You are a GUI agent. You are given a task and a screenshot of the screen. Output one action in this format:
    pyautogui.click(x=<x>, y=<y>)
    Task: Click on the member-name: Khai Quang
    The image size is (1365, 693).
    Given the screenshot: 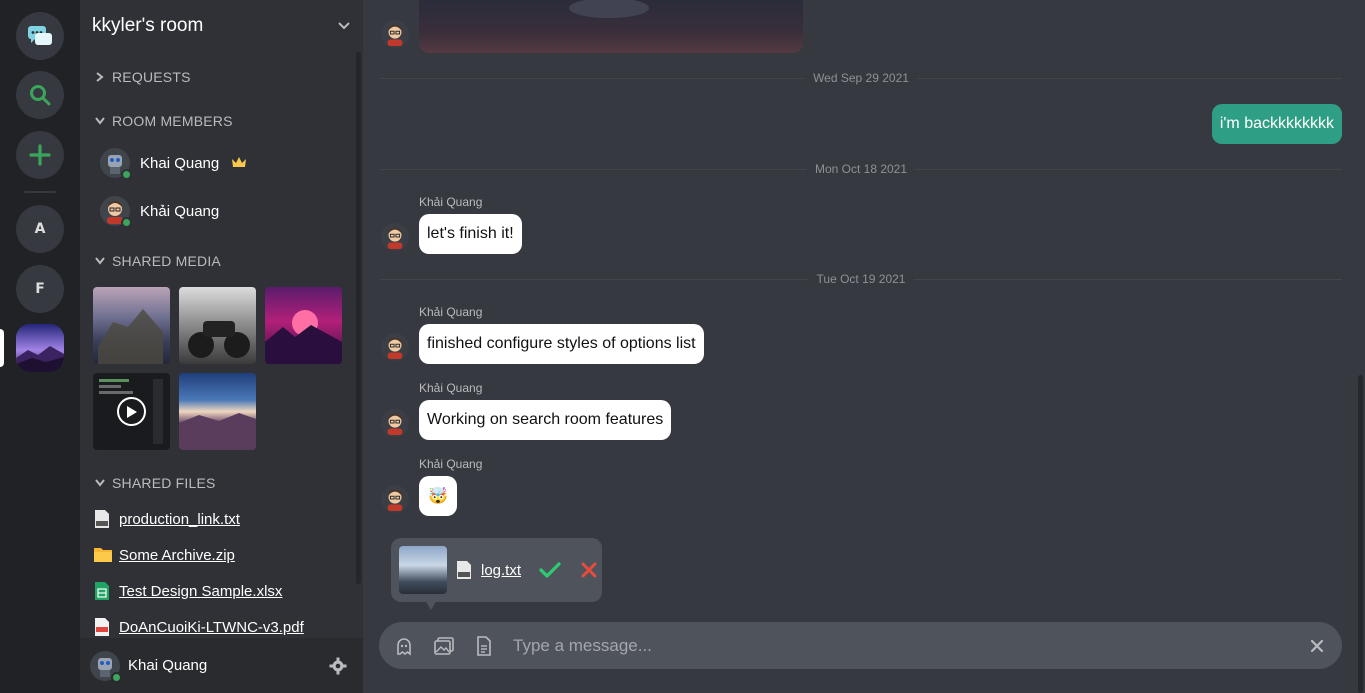 What is the action you would take?
    pyautogui.click(x=180, y=163)
    